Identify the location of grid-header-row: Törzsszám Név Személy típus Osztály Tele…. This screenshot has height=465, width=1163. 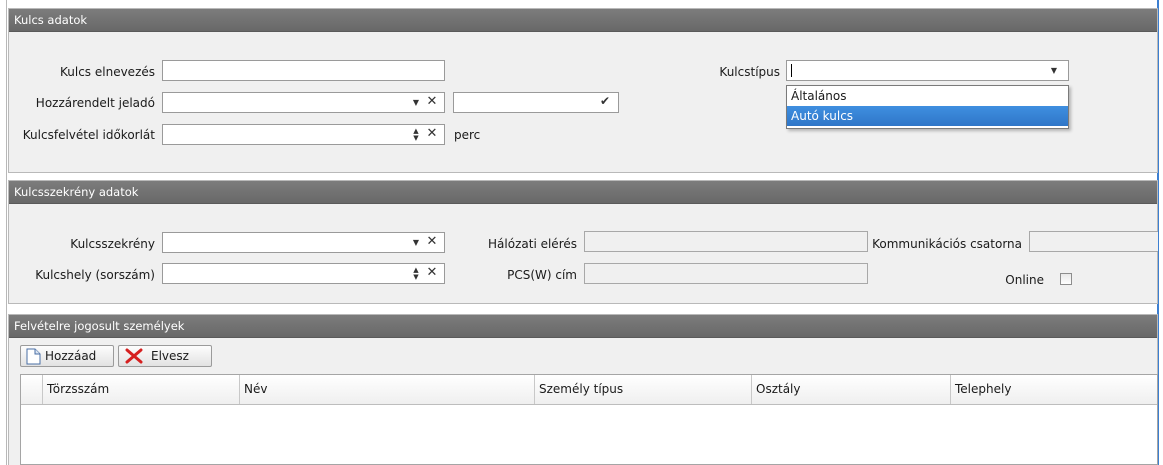
(589, 390).